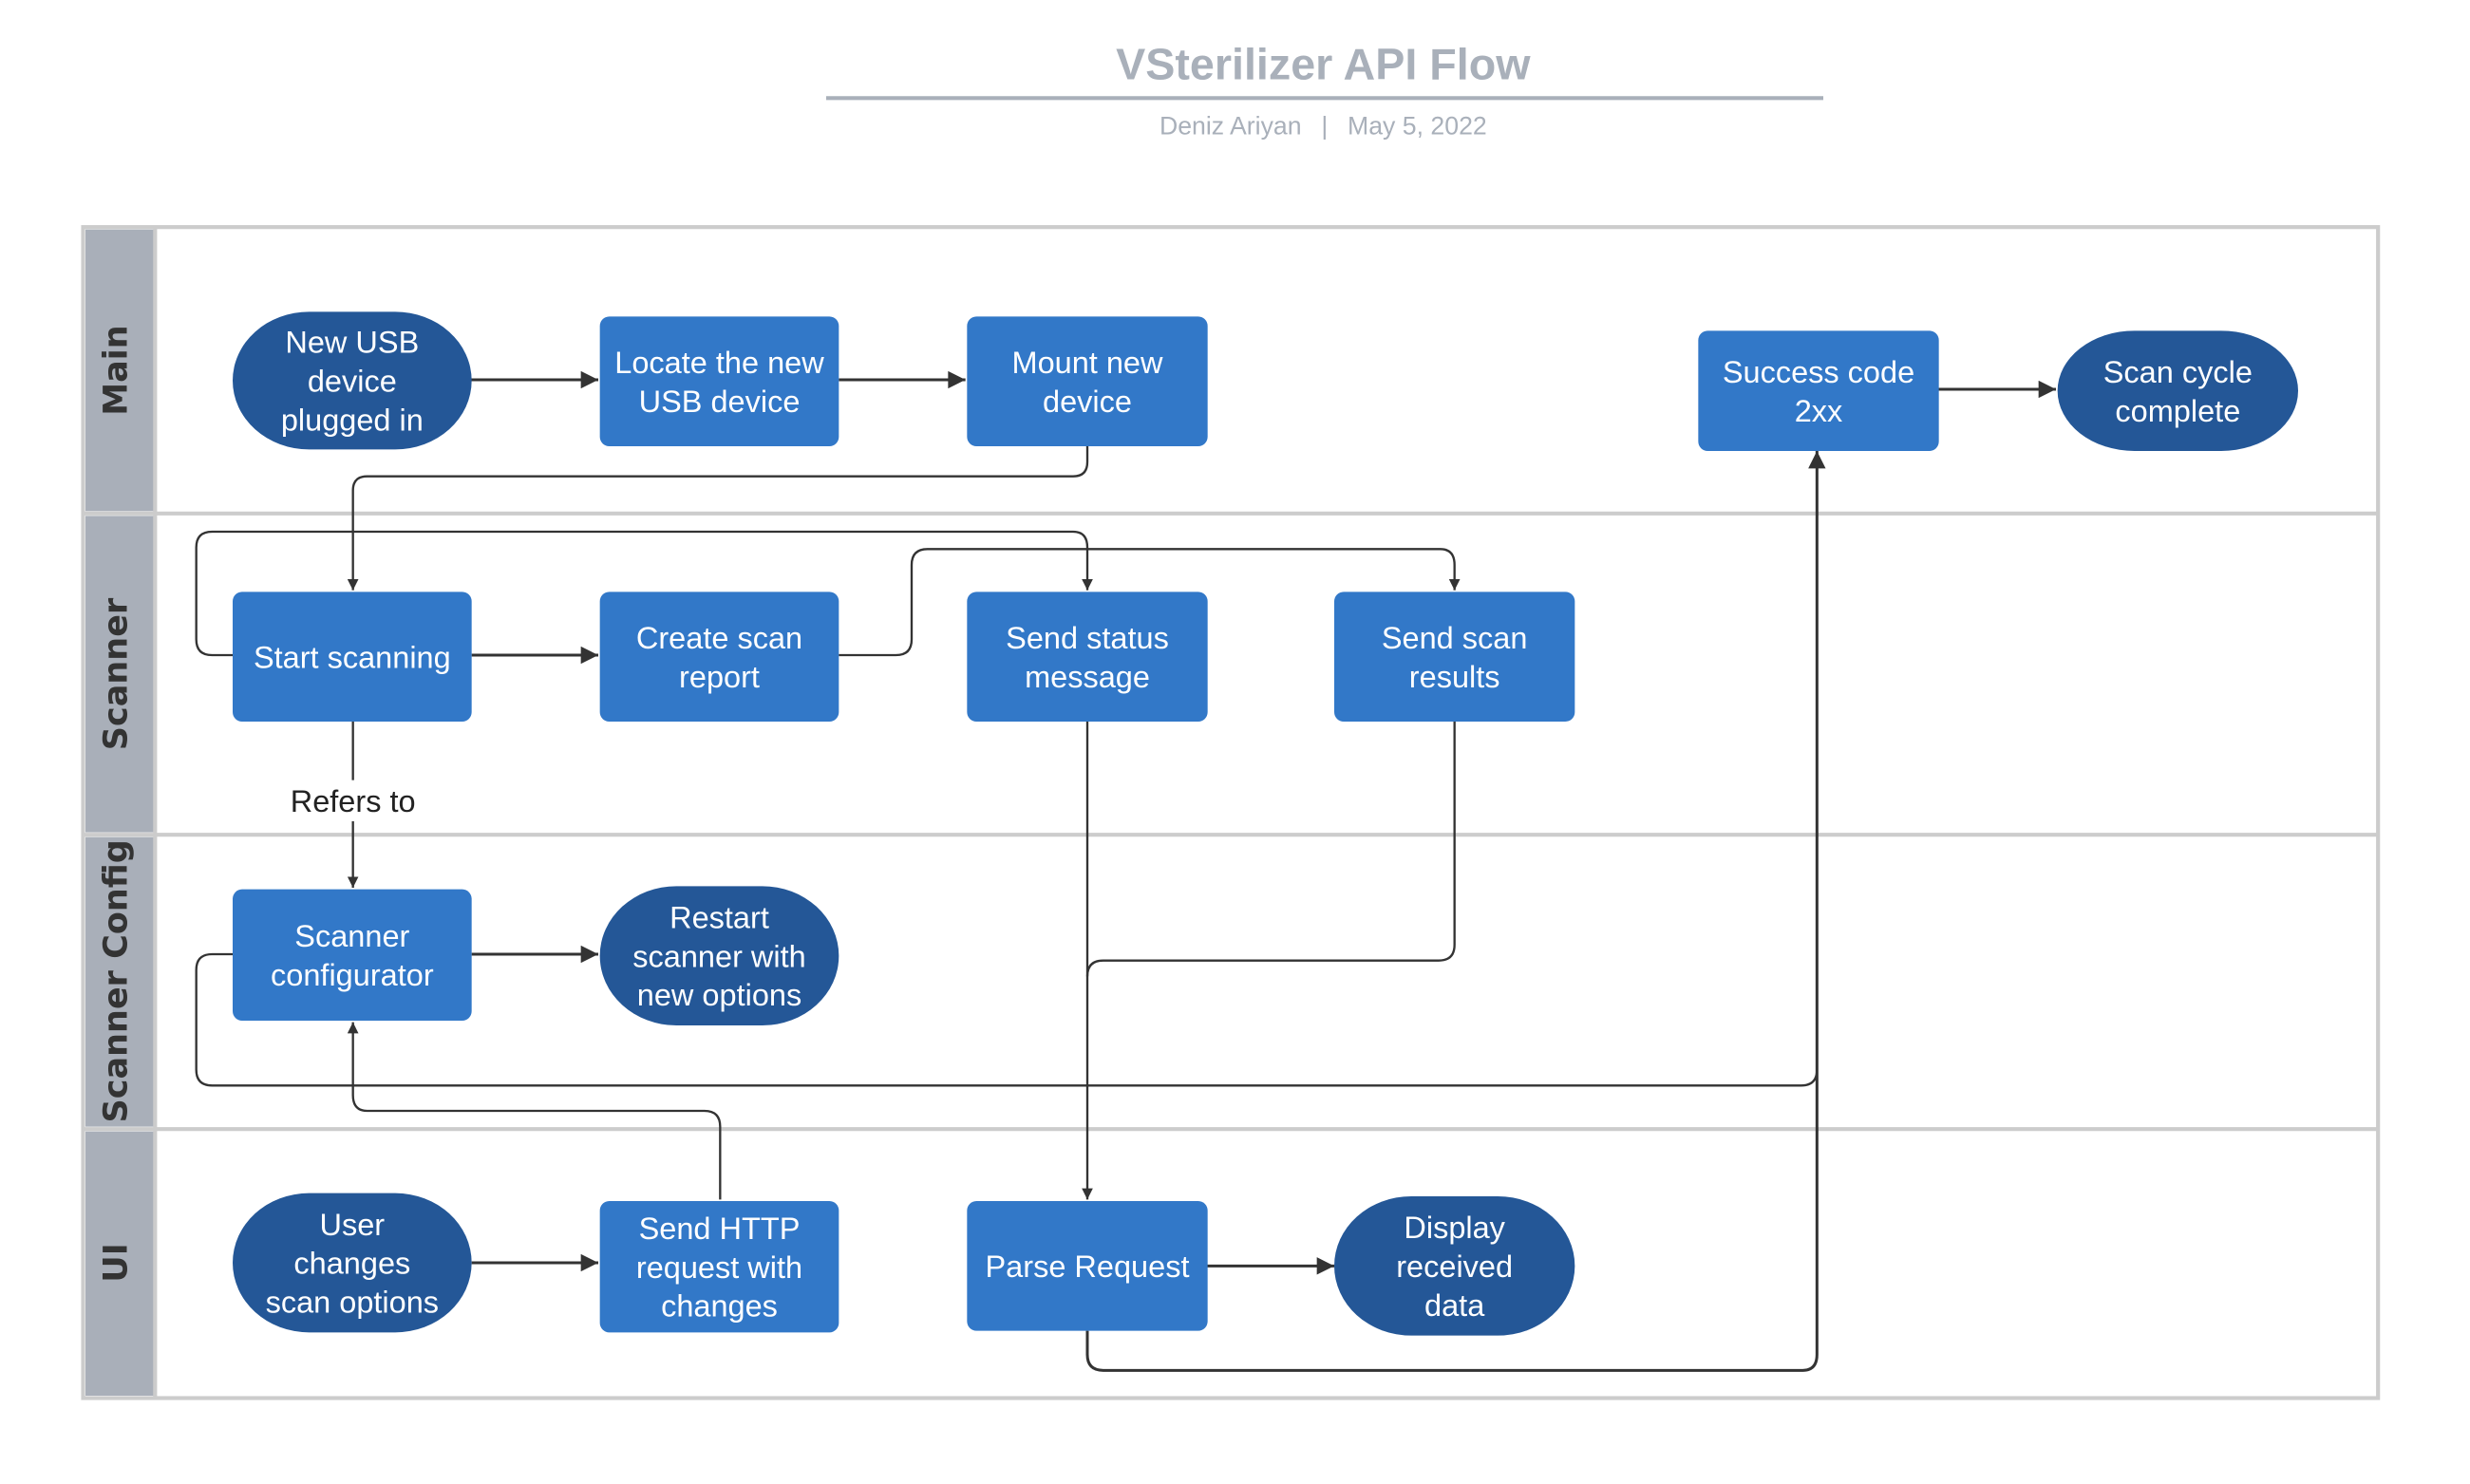 The height and width of the screenshot is (1484, 2470). Describe the element at coordinates (1088, 638) in the screenshot. I see `node-label-line: Send status` at that location.